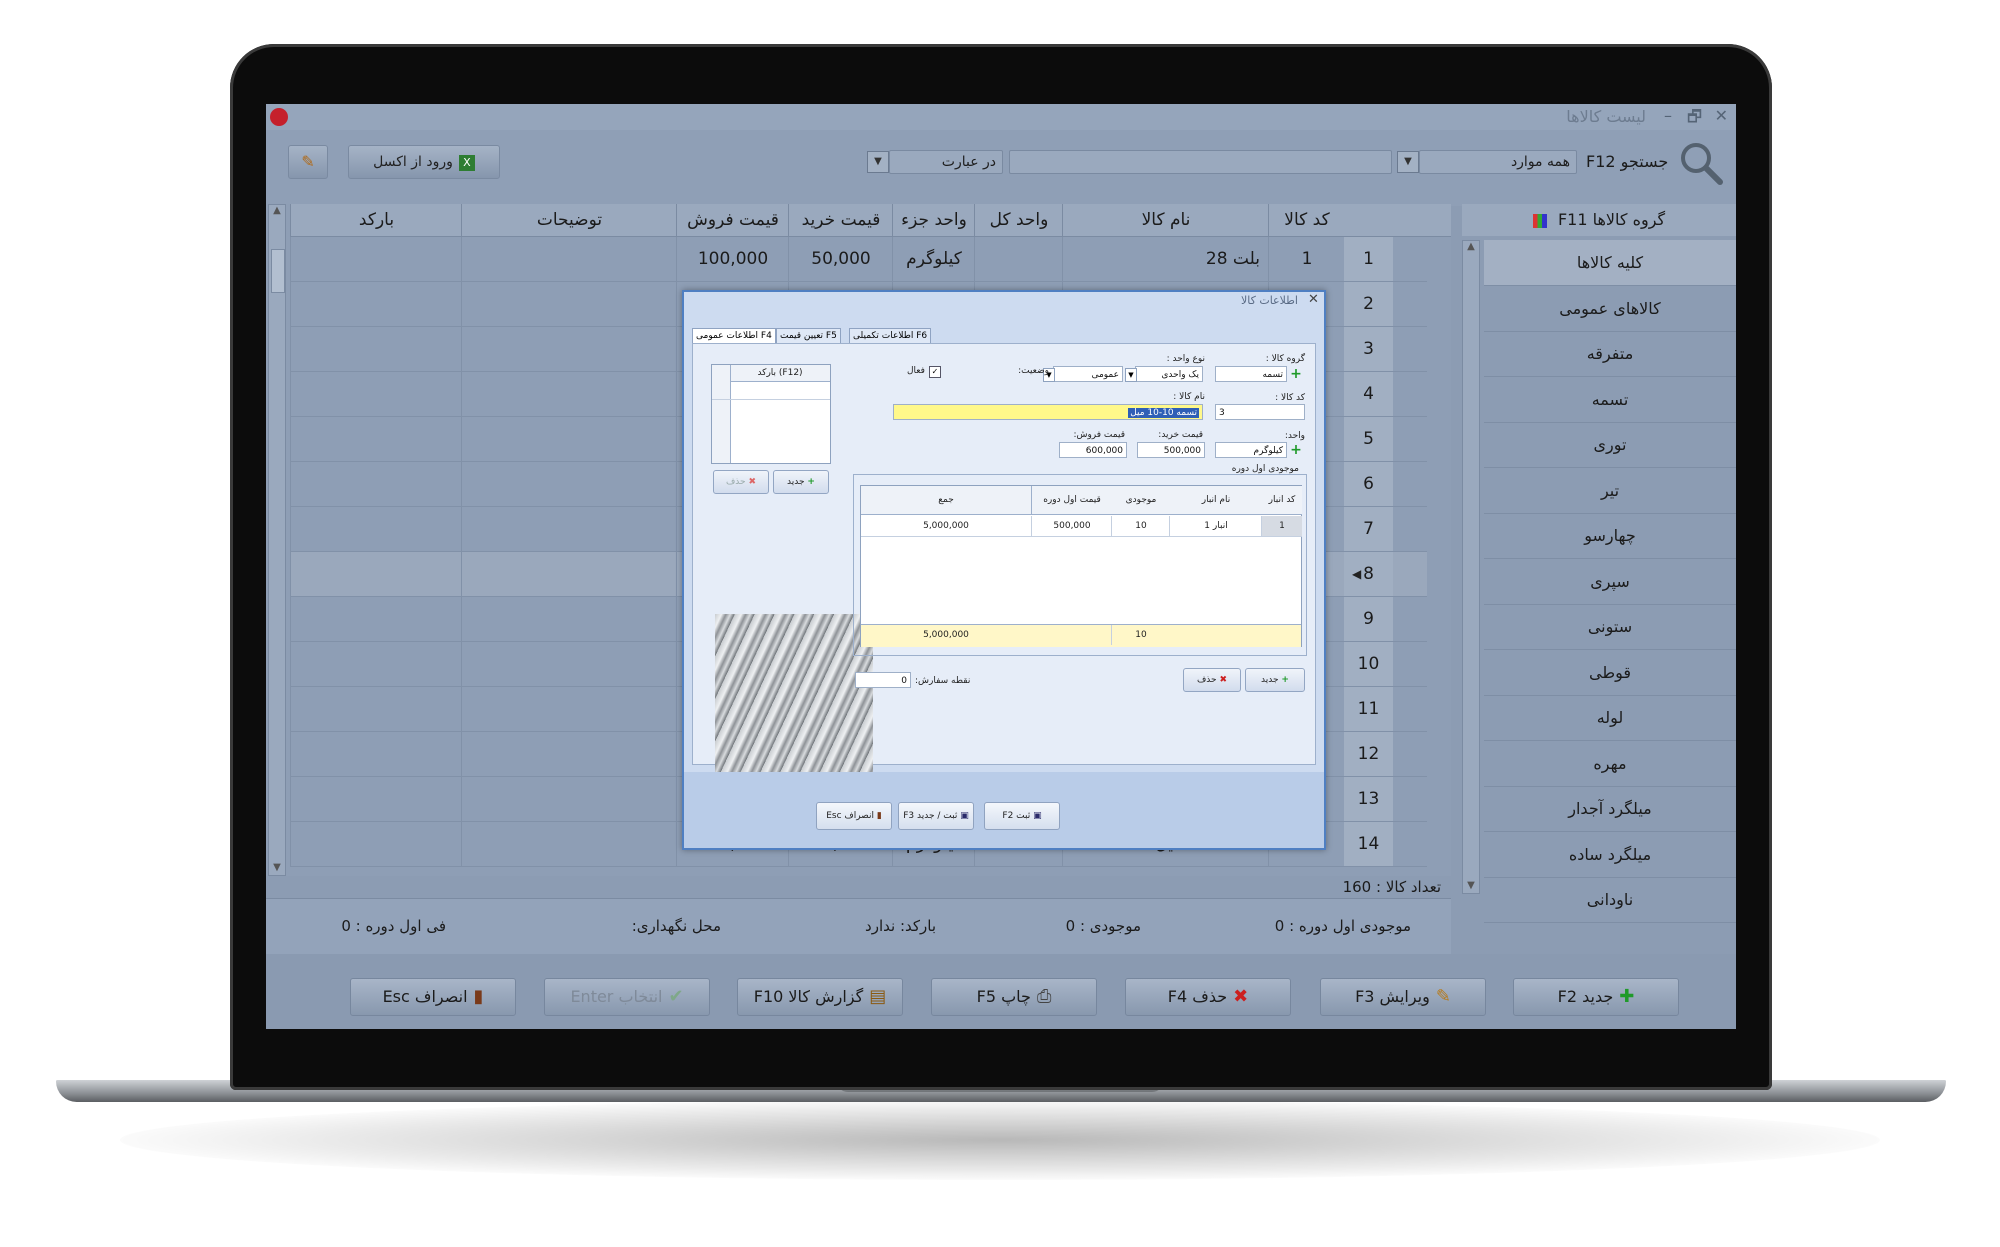  Describe the element at coordinates (734, 336) in the screenshot. I see `tab-general: اطلاعات عمومی F4` at that location.